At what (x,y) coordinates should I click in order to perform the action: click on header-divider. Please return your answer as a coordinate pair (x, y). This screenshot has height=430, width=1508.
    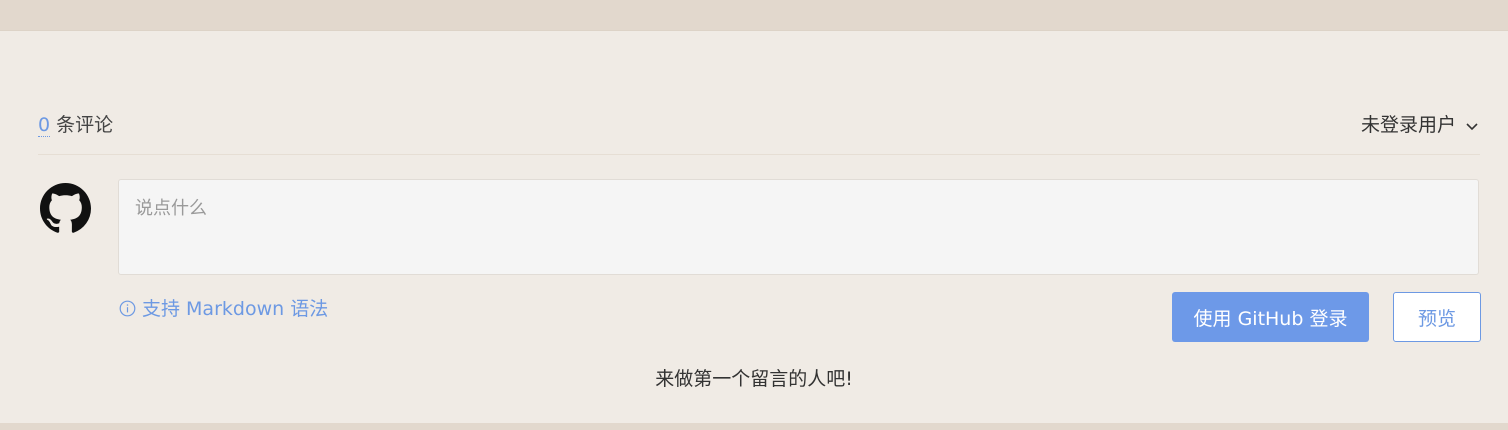
    Looking at the image, I should click on (759, 154).